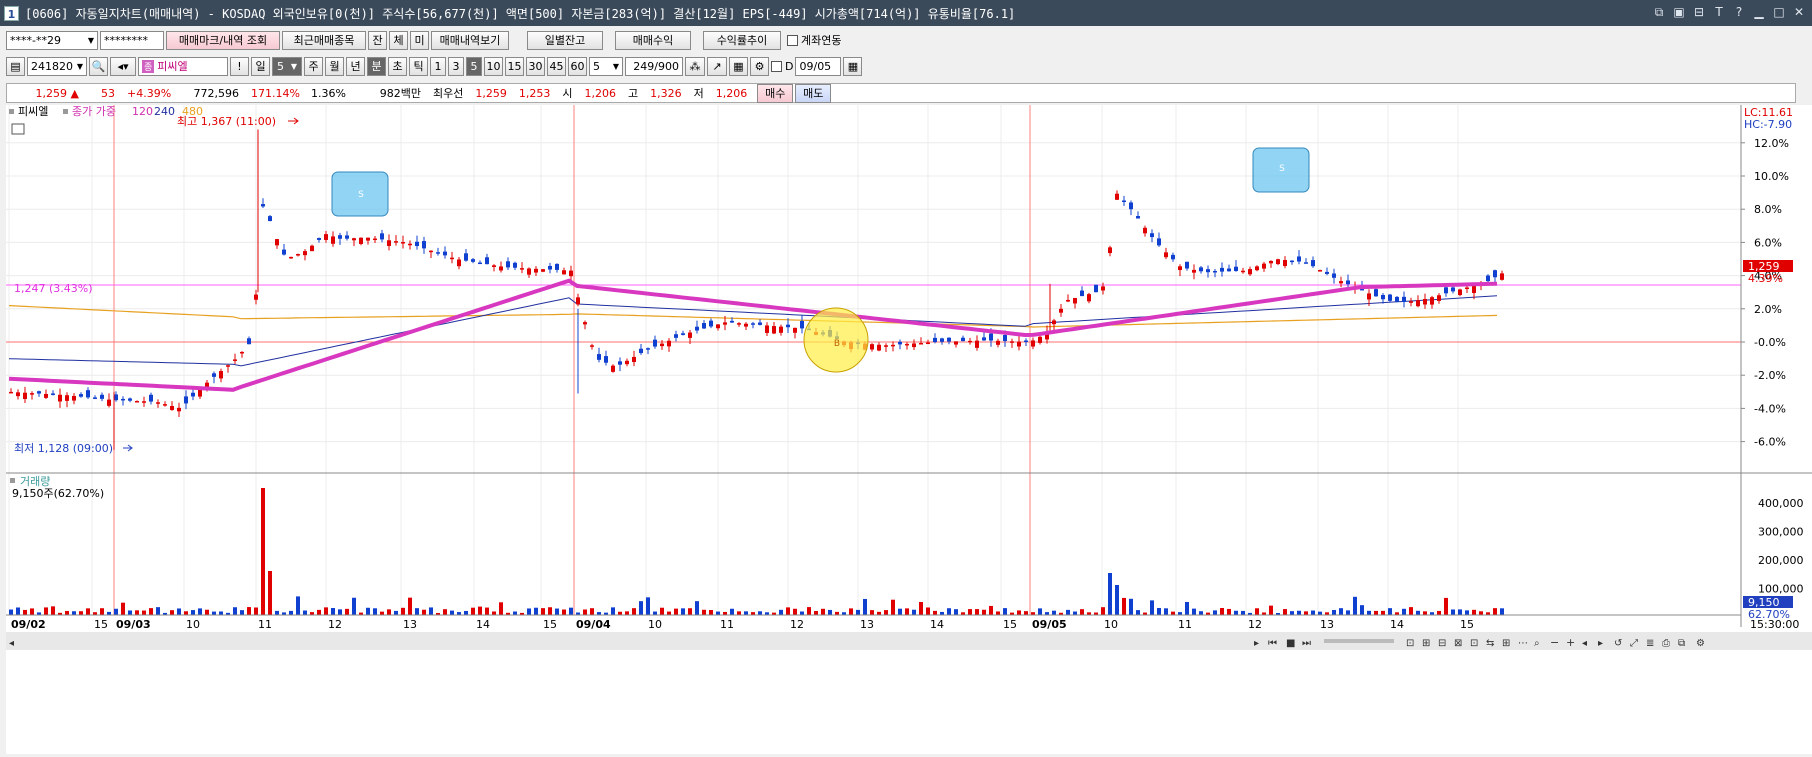 Image resolution: width=1812 pixels, height=757 pixels. I want to click on interval-10-button: 10, so click(493, 66).